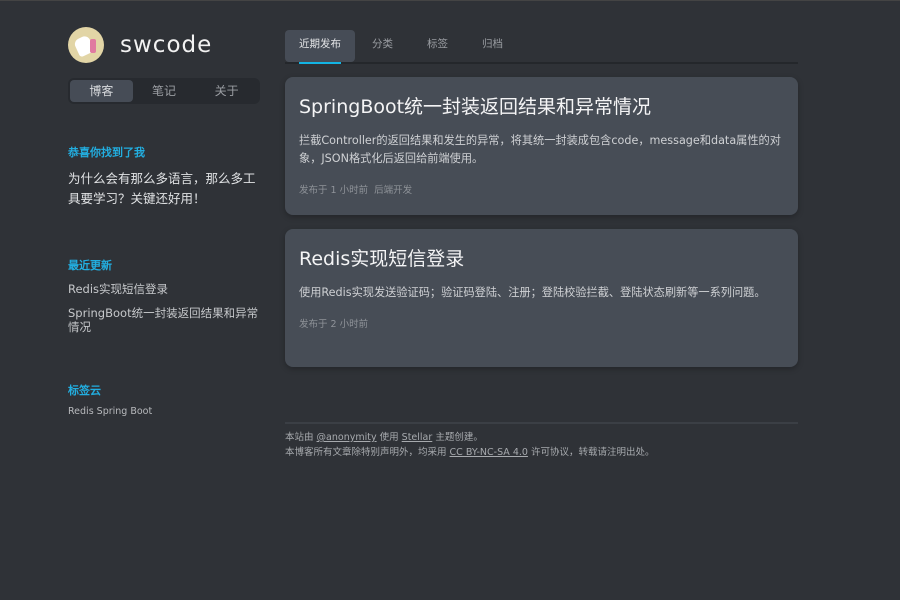 This screenshot has width=900, height=600. Describe the element at coordinates (541, 259) in the screenshot. I see `post-title: Redis实现短信登录` at that location.